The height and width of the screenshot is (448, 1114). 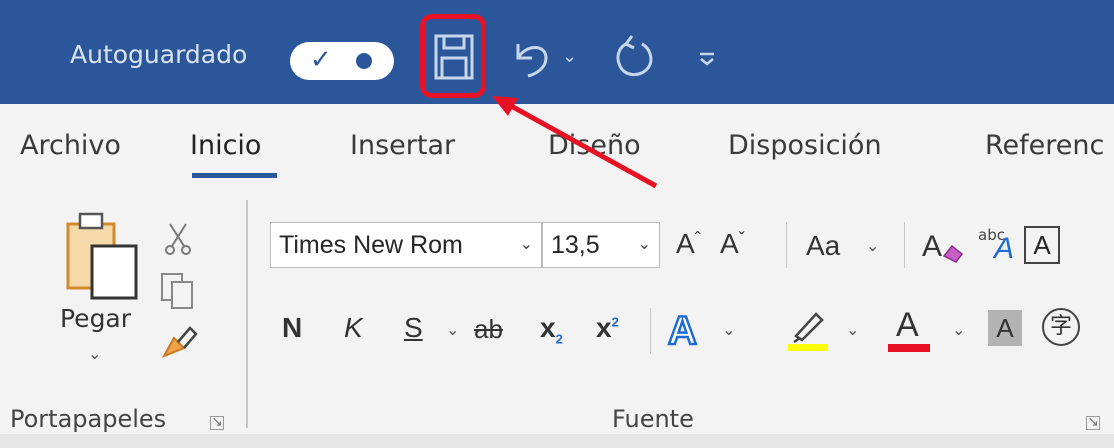 I want to click on phonetic-guide-a: A, so click(x=1004, y=248).